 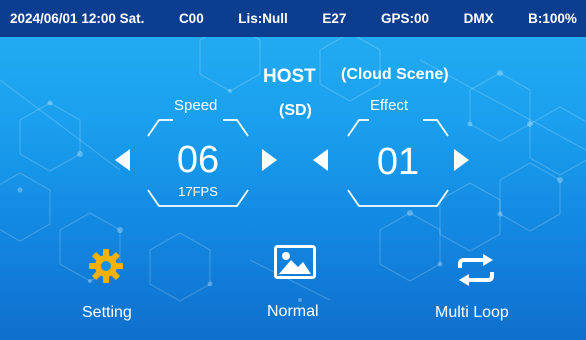 What do you see at coordinates (472, 312) in the screenshot?
I see `multi-loop-label: Multi Loop` at bounding box center [472, 312].